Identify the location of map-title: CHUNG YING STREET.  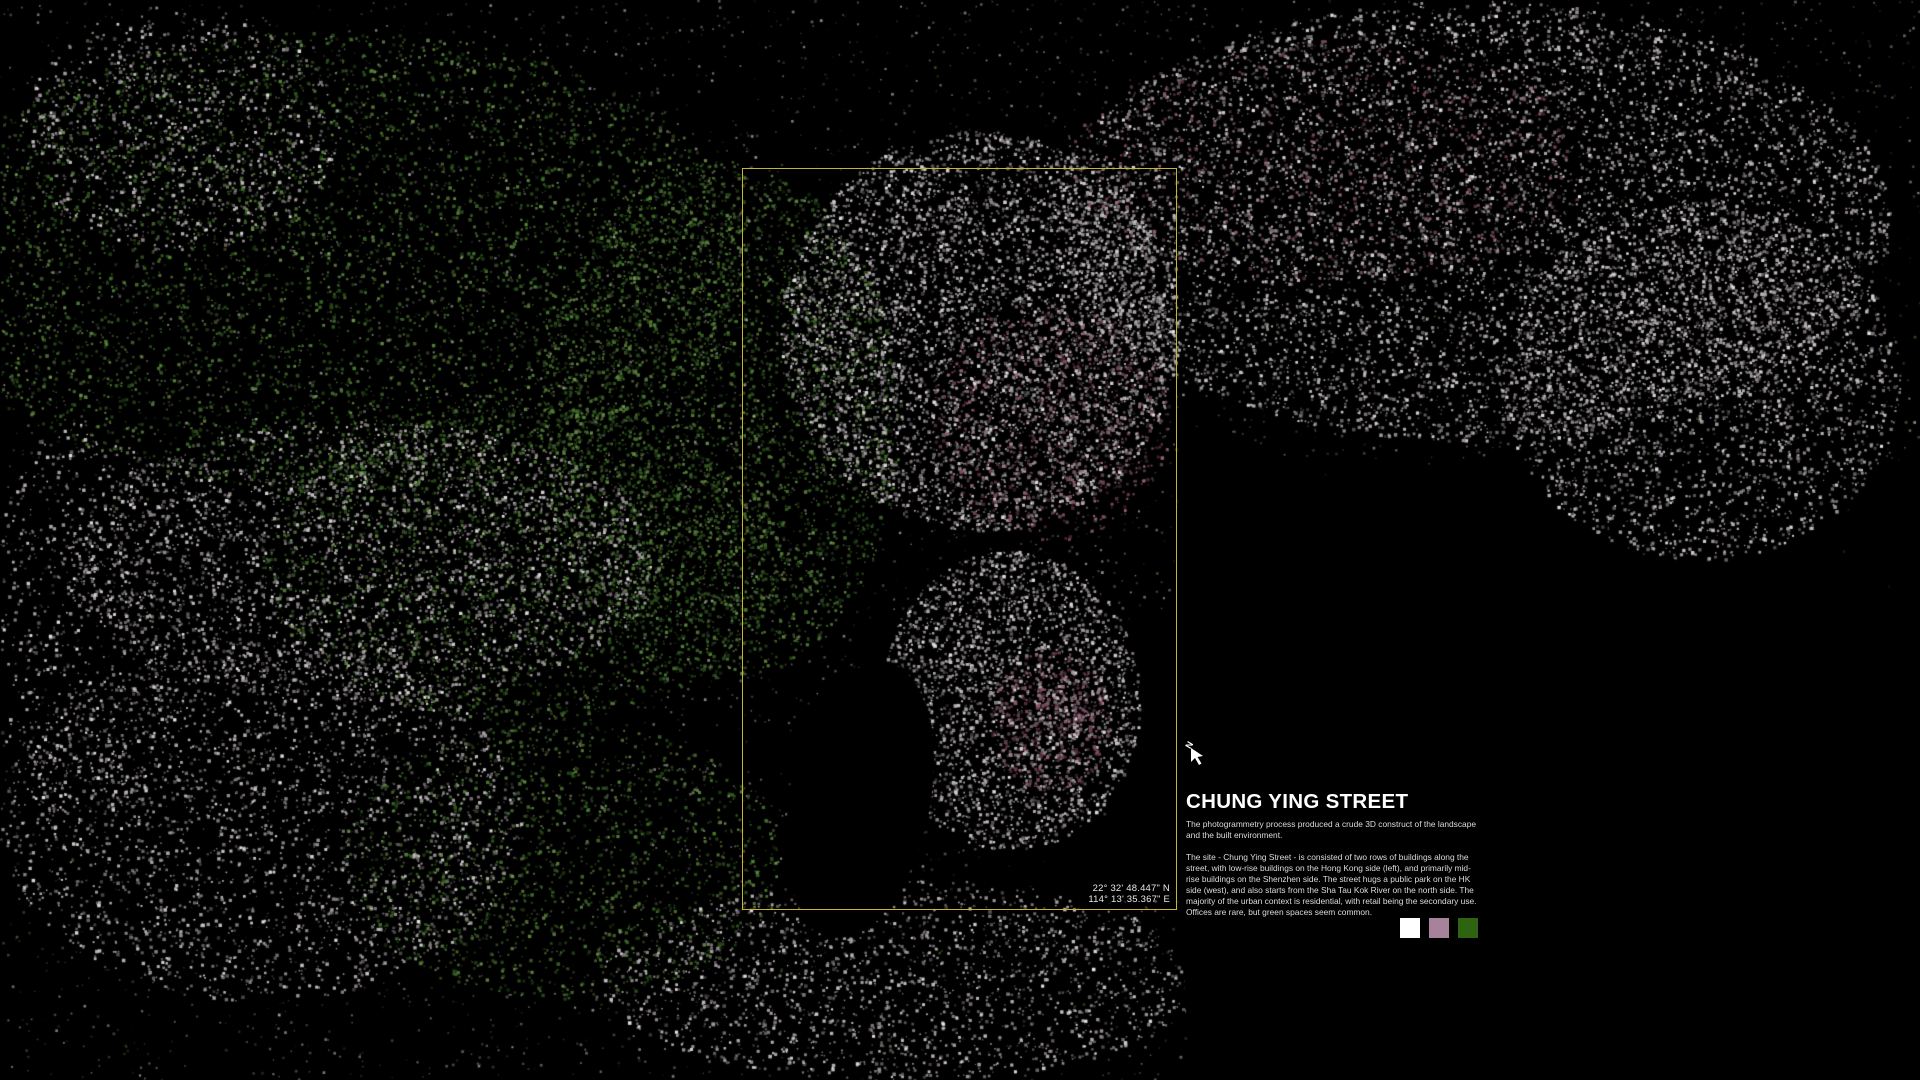
(1297, 801).